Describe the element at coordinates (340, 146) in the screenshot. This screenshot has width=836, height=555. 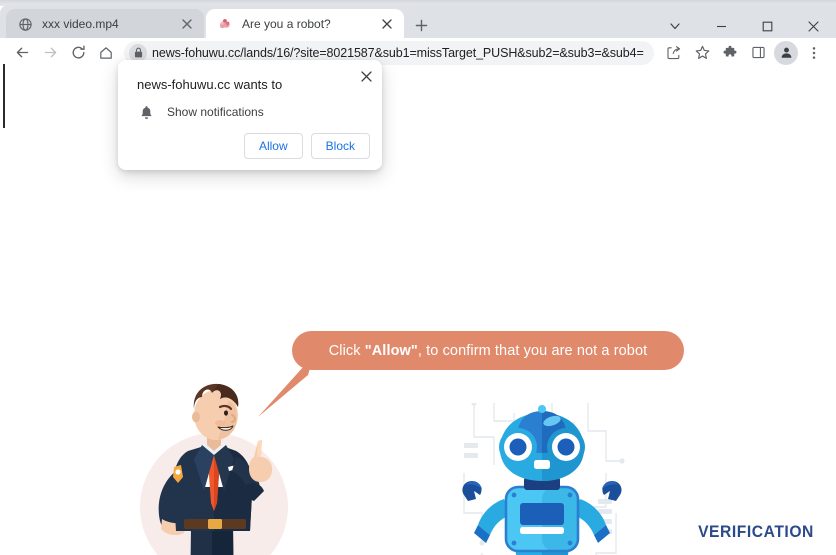
I see `block-button: Block` at that location.